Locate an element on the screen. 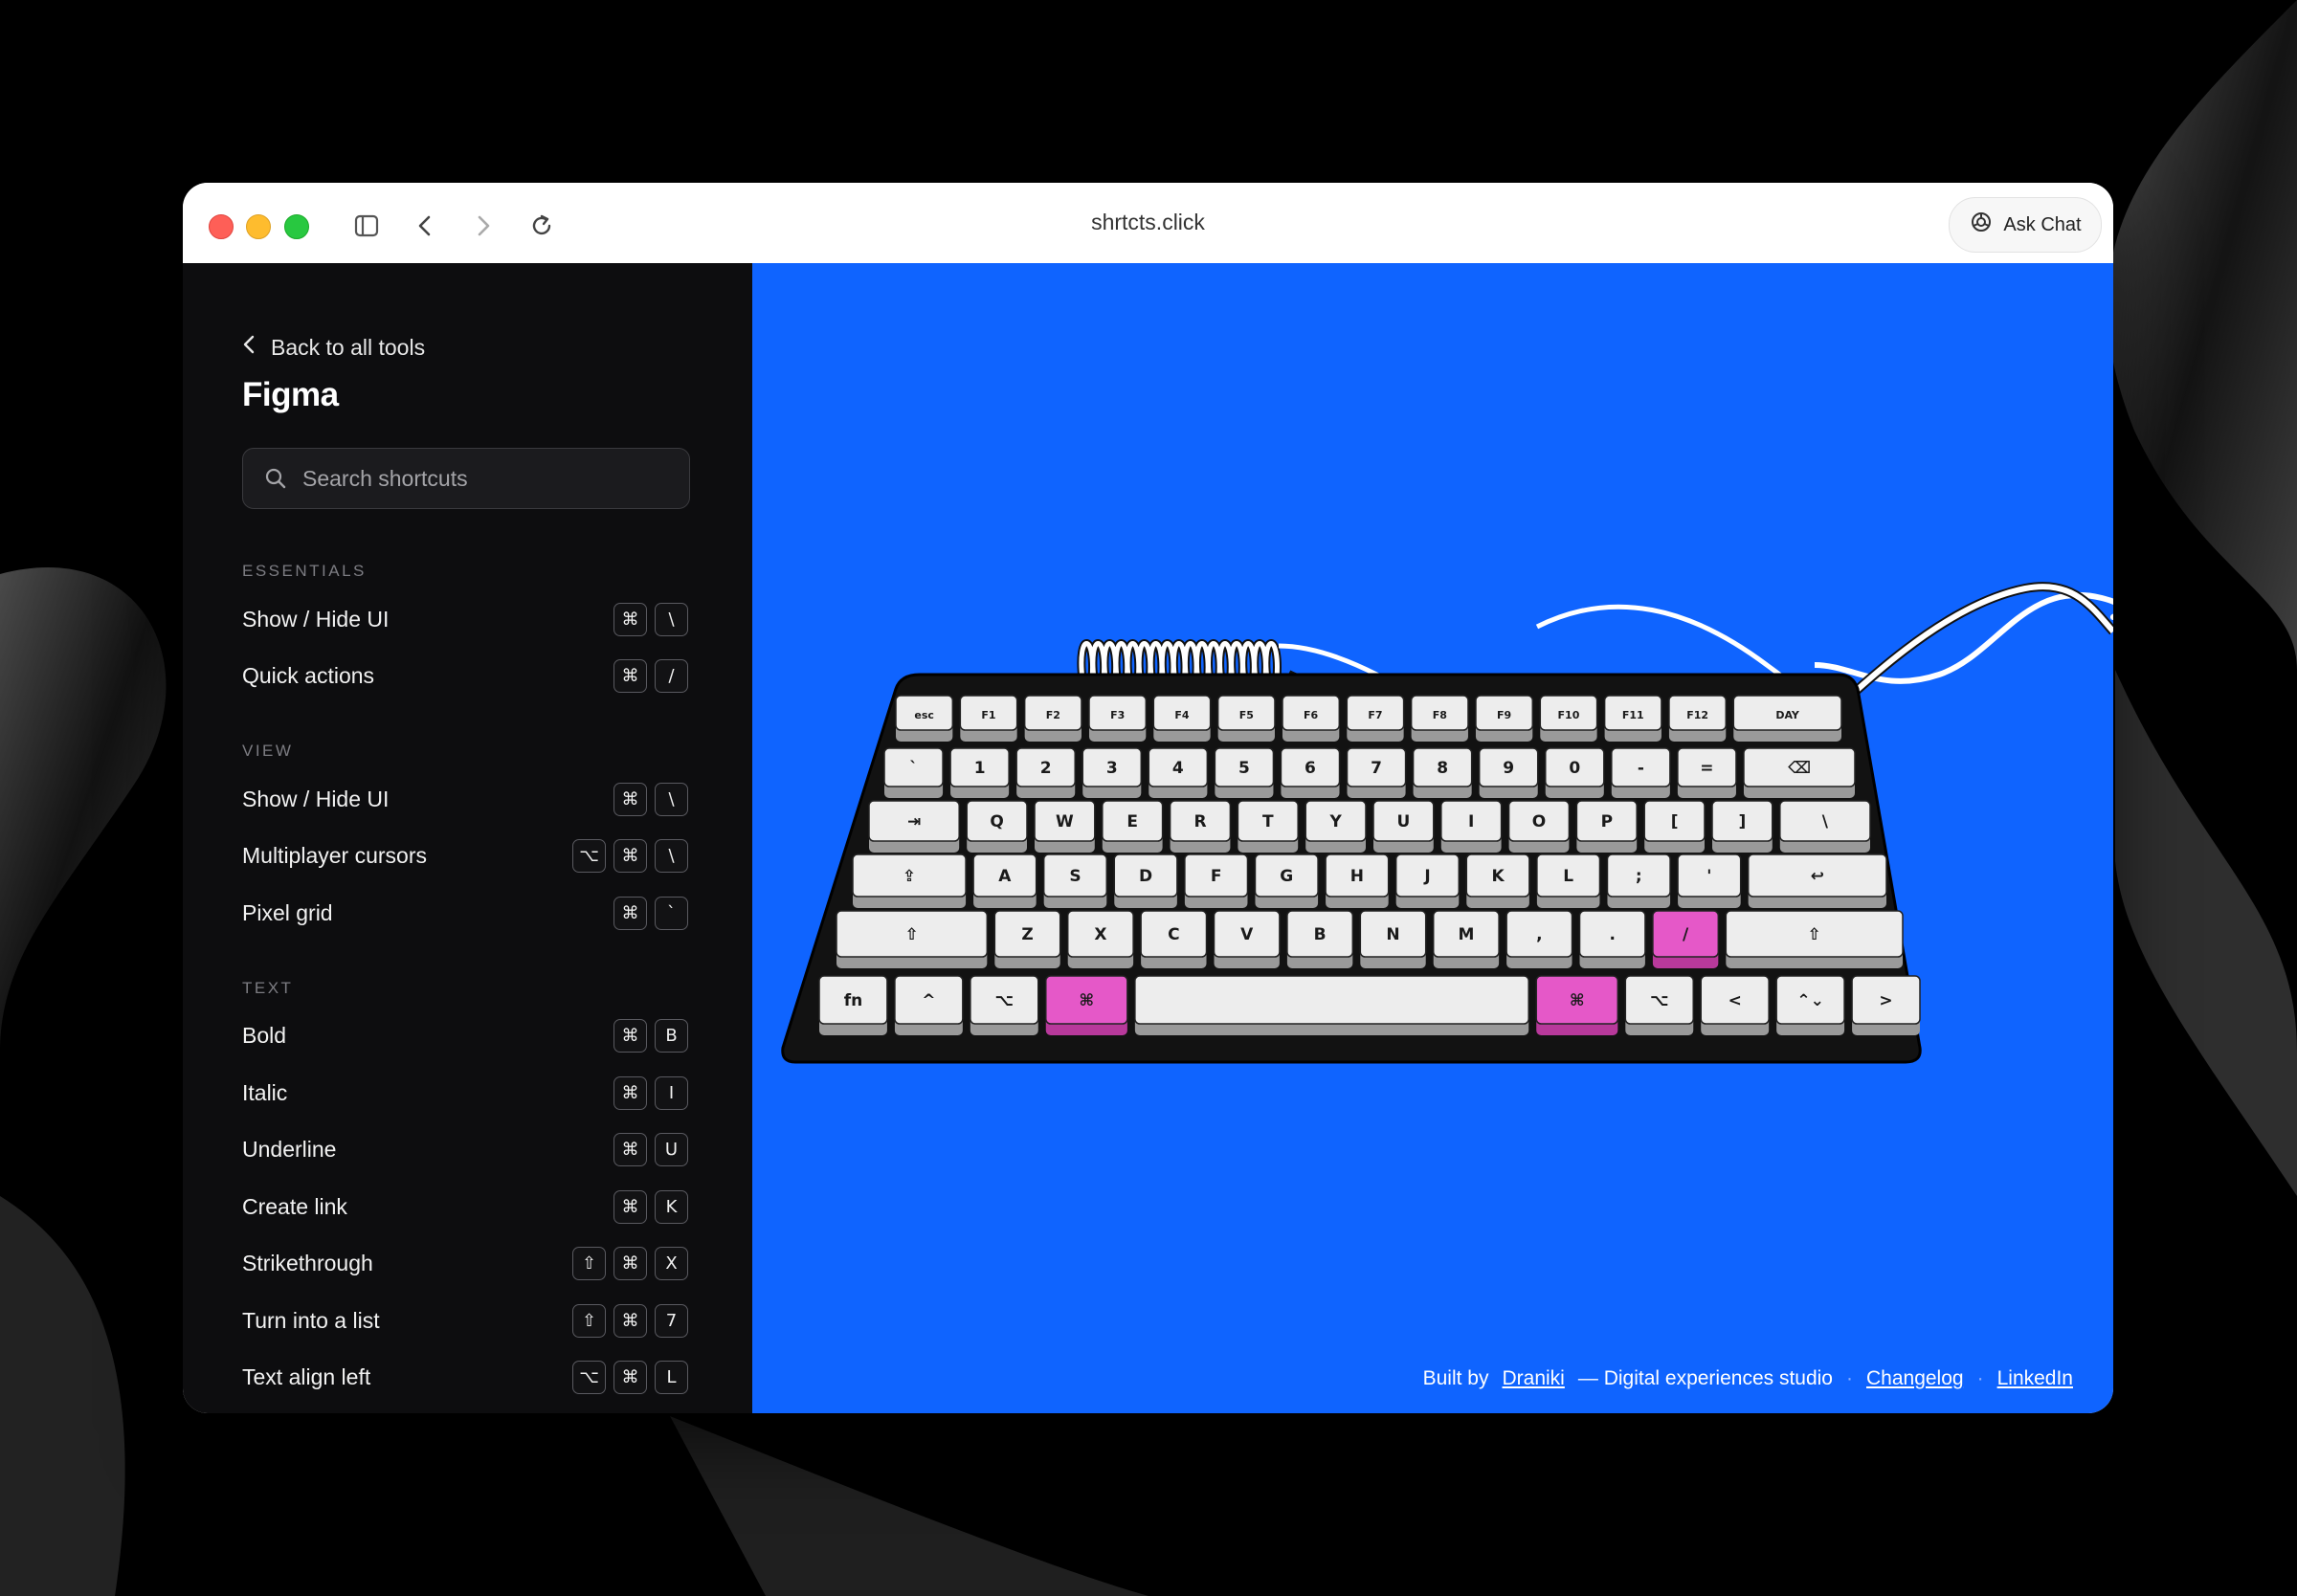  keyboard-key-highlighted: ⌘ is located at coordinates (1086, 1005).